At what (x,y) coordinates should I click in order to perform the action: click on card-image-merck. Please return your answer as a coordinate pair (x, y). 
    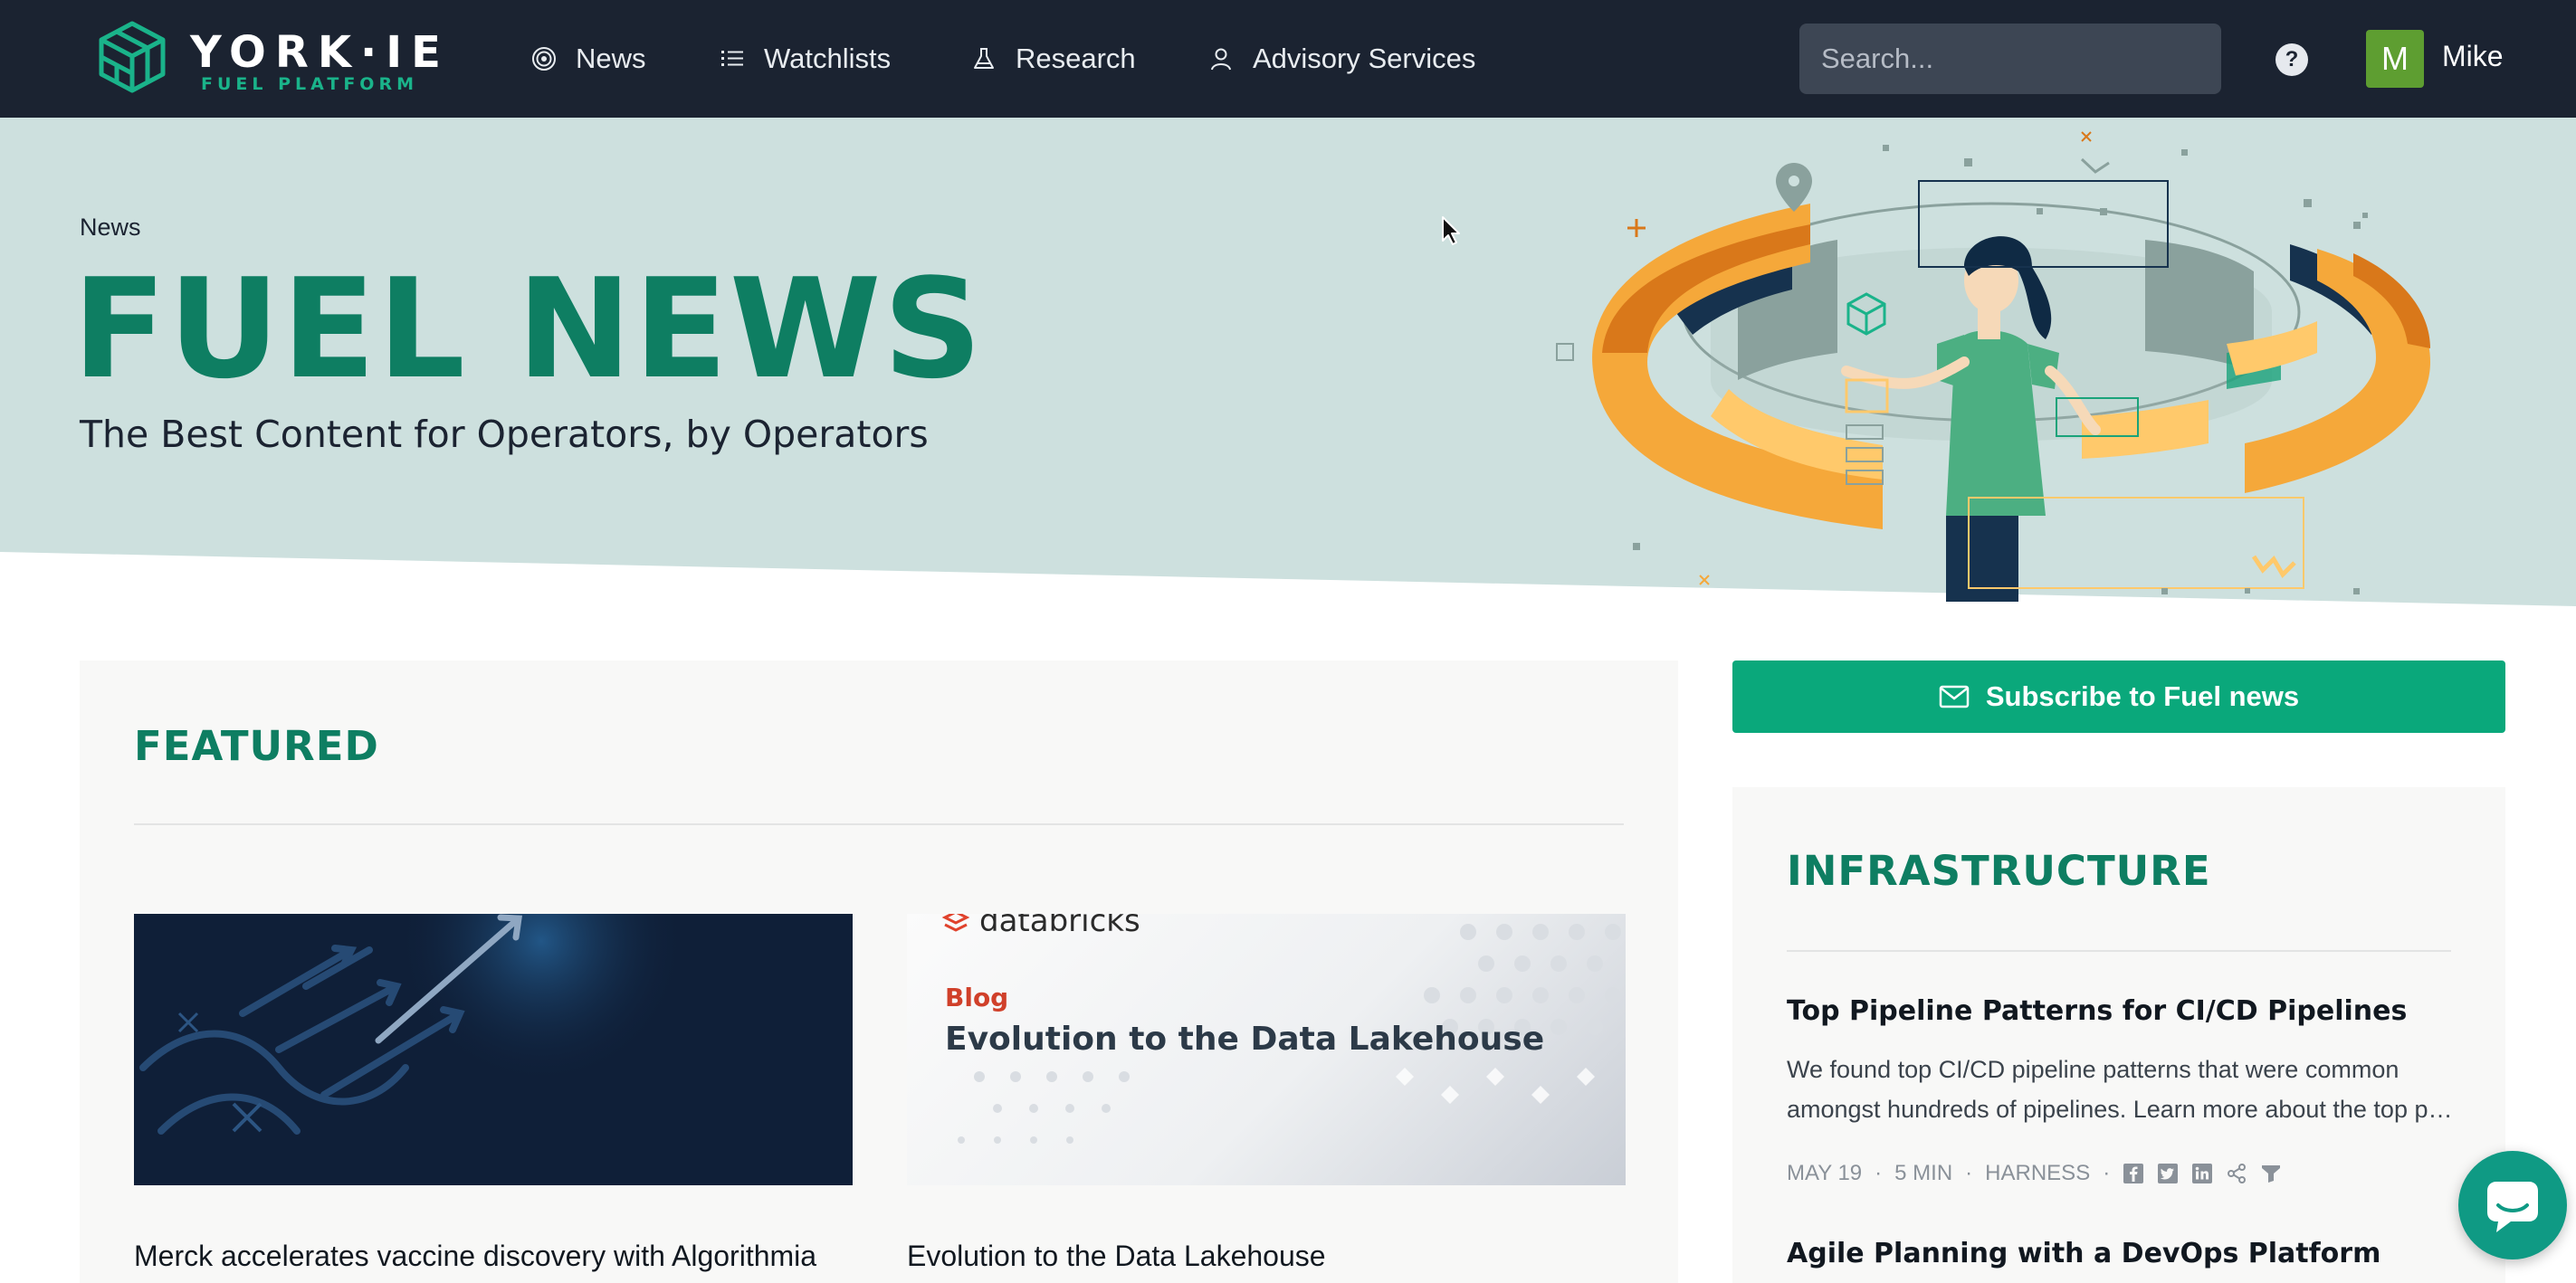
    Looking at the image, I should click on (493, 1049).